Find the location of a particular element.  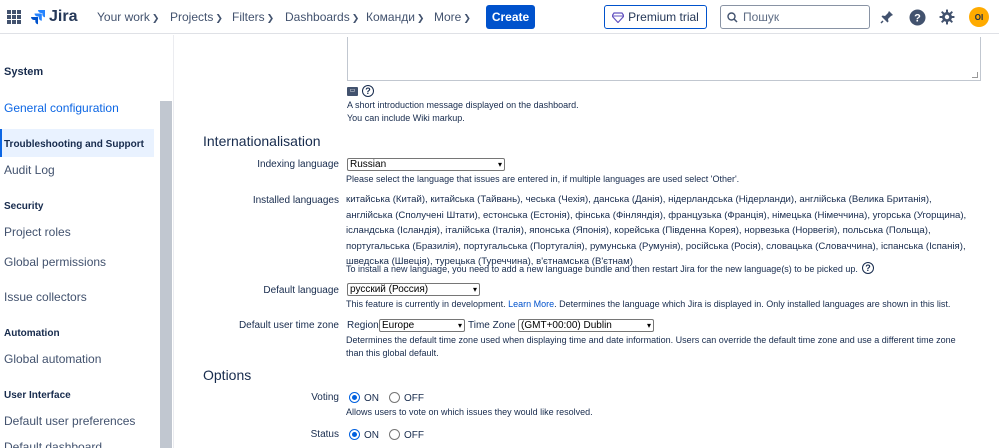

introduction-textarea is located at coordinates (664, 59).